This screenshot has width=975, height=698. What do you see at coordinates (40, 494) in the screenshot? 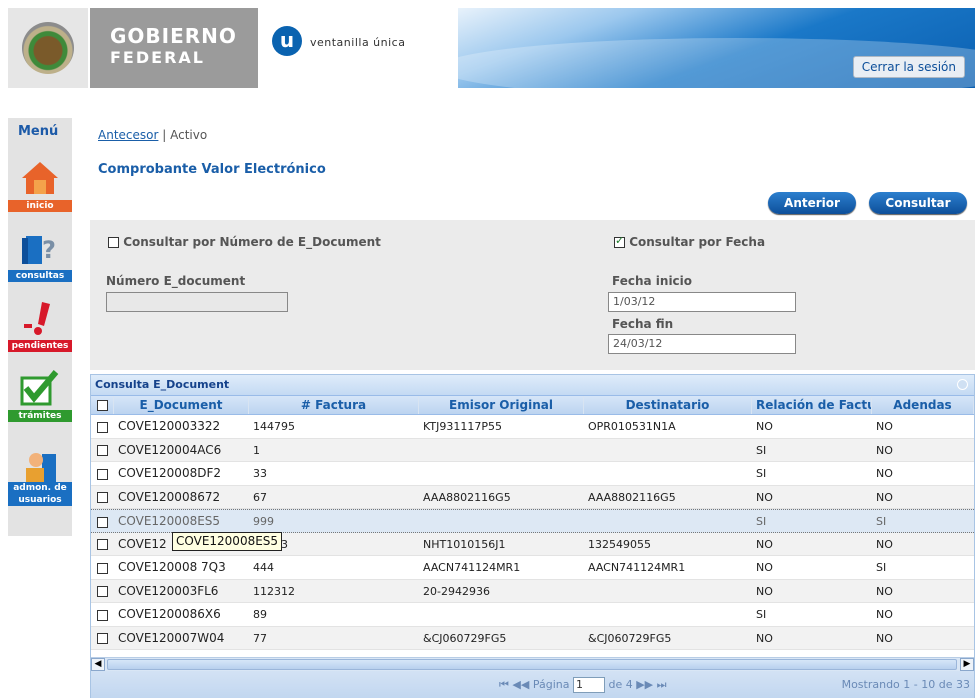
I see `menu-label-admon: admon. de usuarios` at bounding box center [40, 494].